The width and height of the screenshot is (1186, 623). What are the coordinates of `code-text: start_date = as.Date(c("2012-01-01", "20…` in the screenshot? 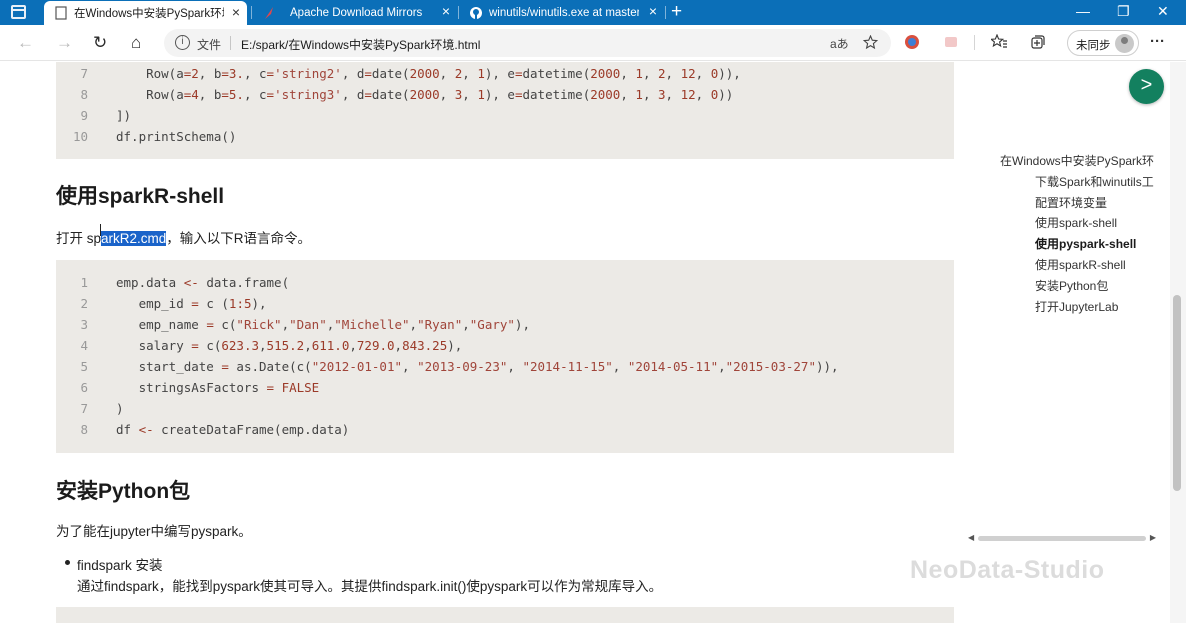 It's located at (477, 366).